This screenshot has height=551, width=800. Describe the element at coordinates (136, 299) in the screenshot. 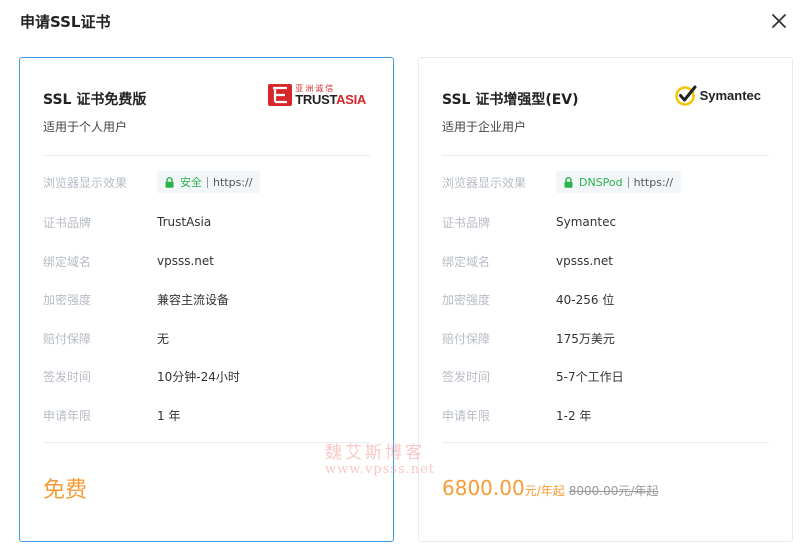

I see `row-encryption: 加密强度 兼容主流设备` at that location.